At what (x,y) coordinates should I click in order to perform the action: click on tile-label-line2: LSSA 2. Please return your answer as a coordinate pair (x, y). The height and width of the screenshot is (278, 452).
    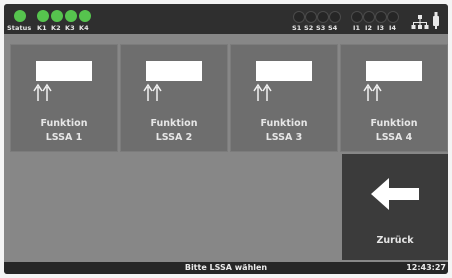
    Looking at the image, I should click on (174, 137).